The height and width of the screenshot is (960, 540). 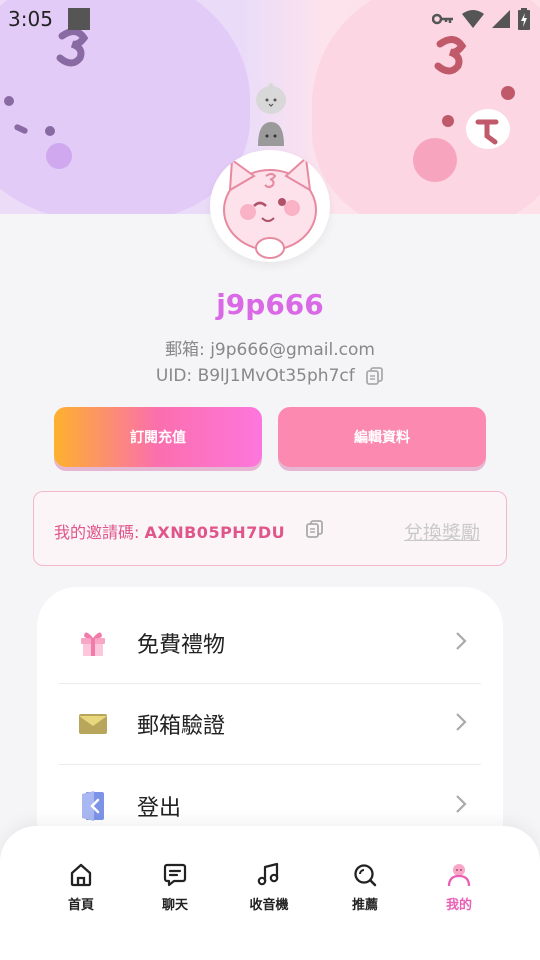 I want to click on status-bar: 3:05, so click(x=270, y=18).